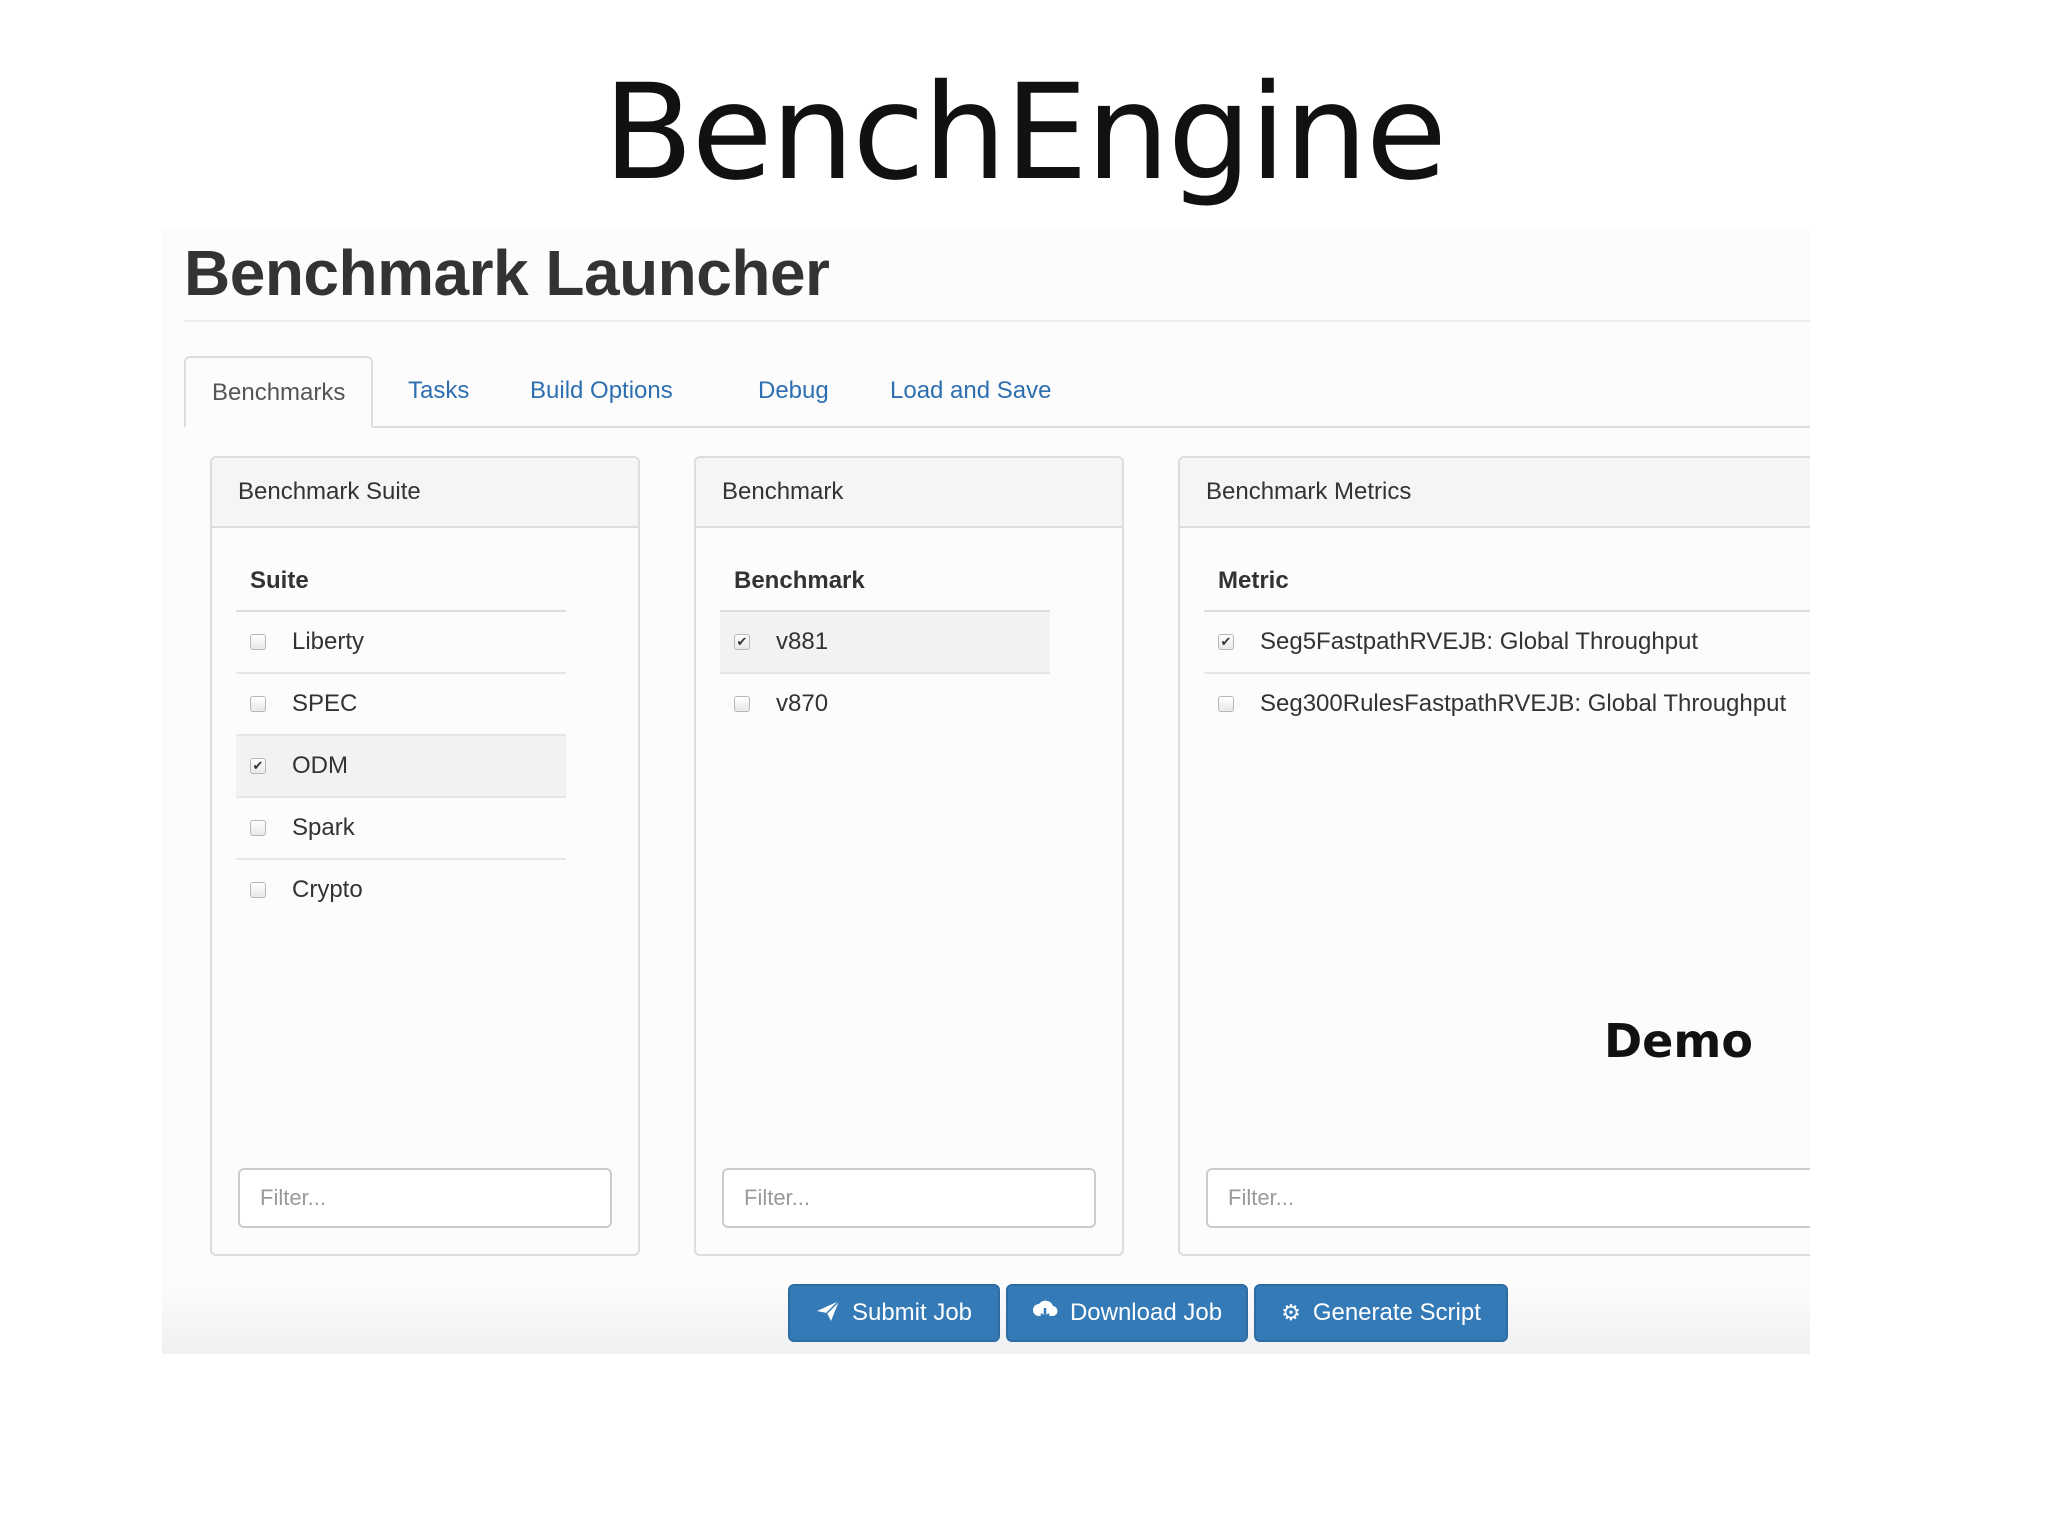 The image size is (2048, 1536). I want to click on benchmark-panel: Benchmark Benchmark ✔ v881 v870, so click(909, 856).